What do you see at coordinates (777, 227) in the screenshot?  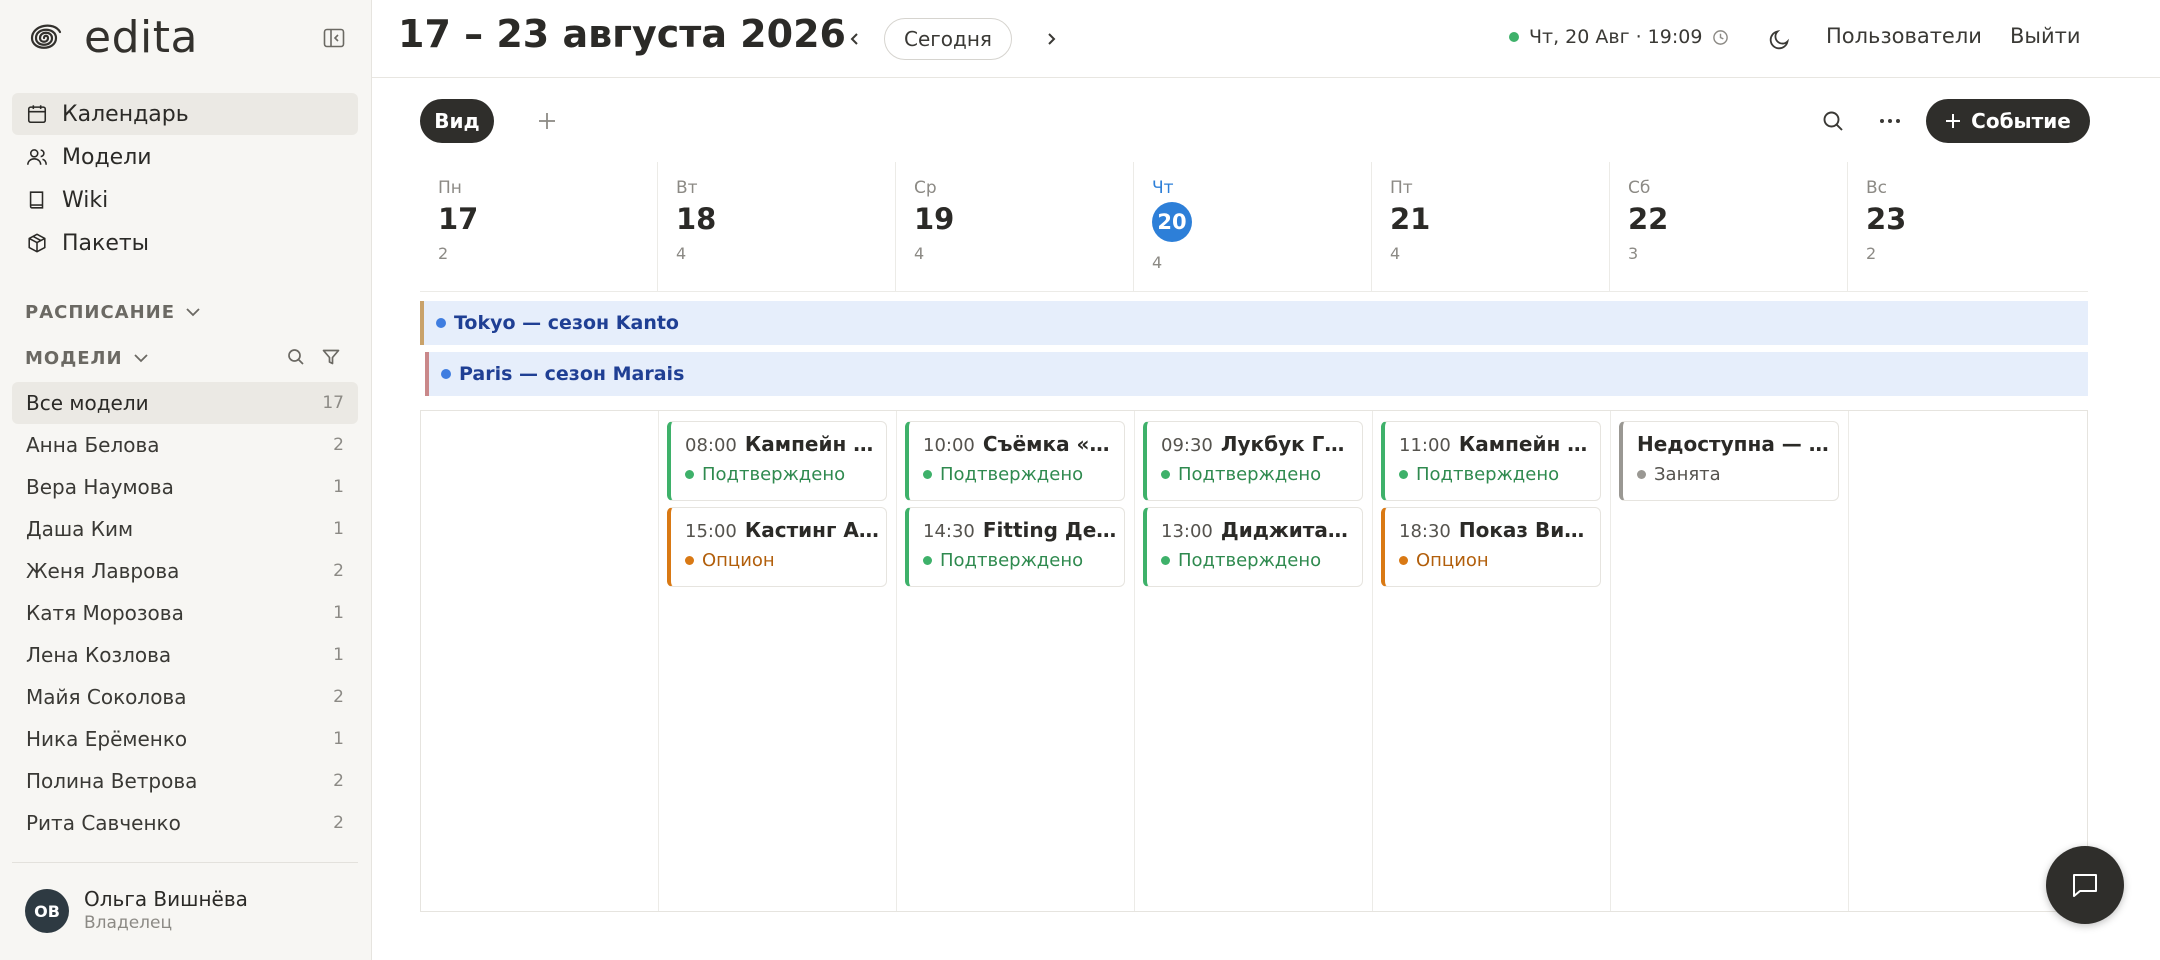 I see `day-header-tue: Вт 18 4` at bounding box center [777, 227].